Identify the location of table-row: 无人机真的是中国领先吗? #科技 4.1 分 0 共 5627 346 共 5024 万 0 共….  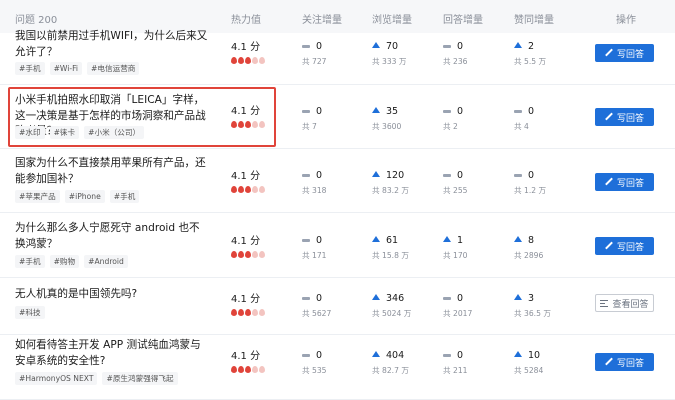
(337, 306).